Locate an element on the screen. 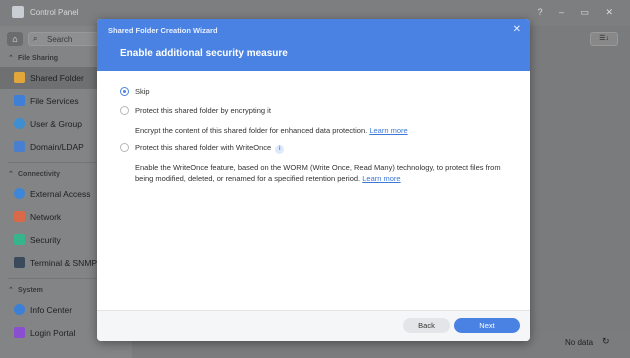 The width and height of the screenshot is (630, 358). dialog-footer: Back Next is located at coordinates (313, 325).